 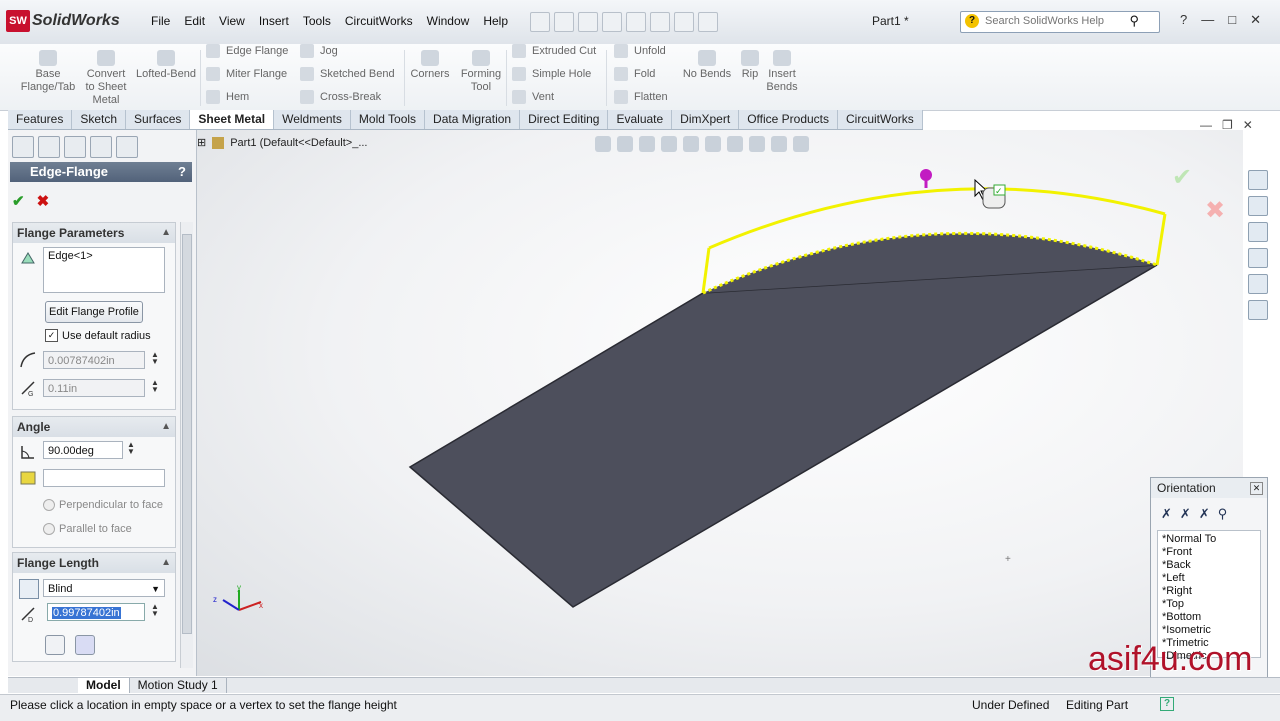 I want to click on extruded-cut-button: Extruded Cut, so click(x=554, y=51).